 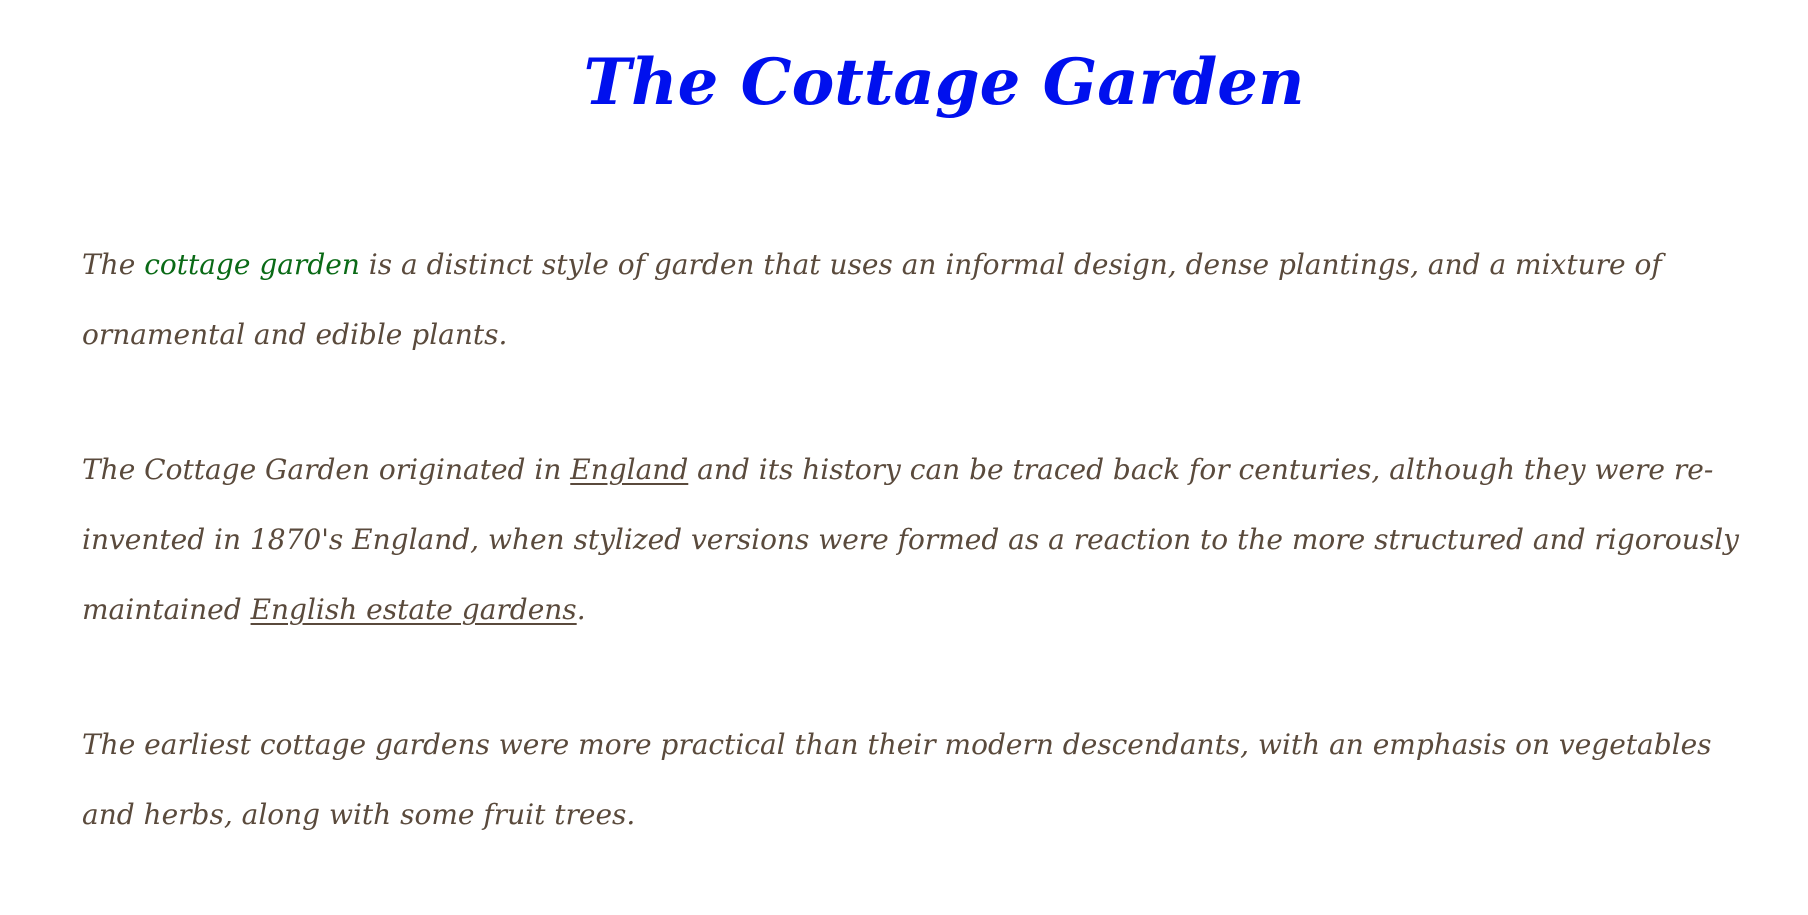 I want to click on england-link: England, so click(x=629, y=469).